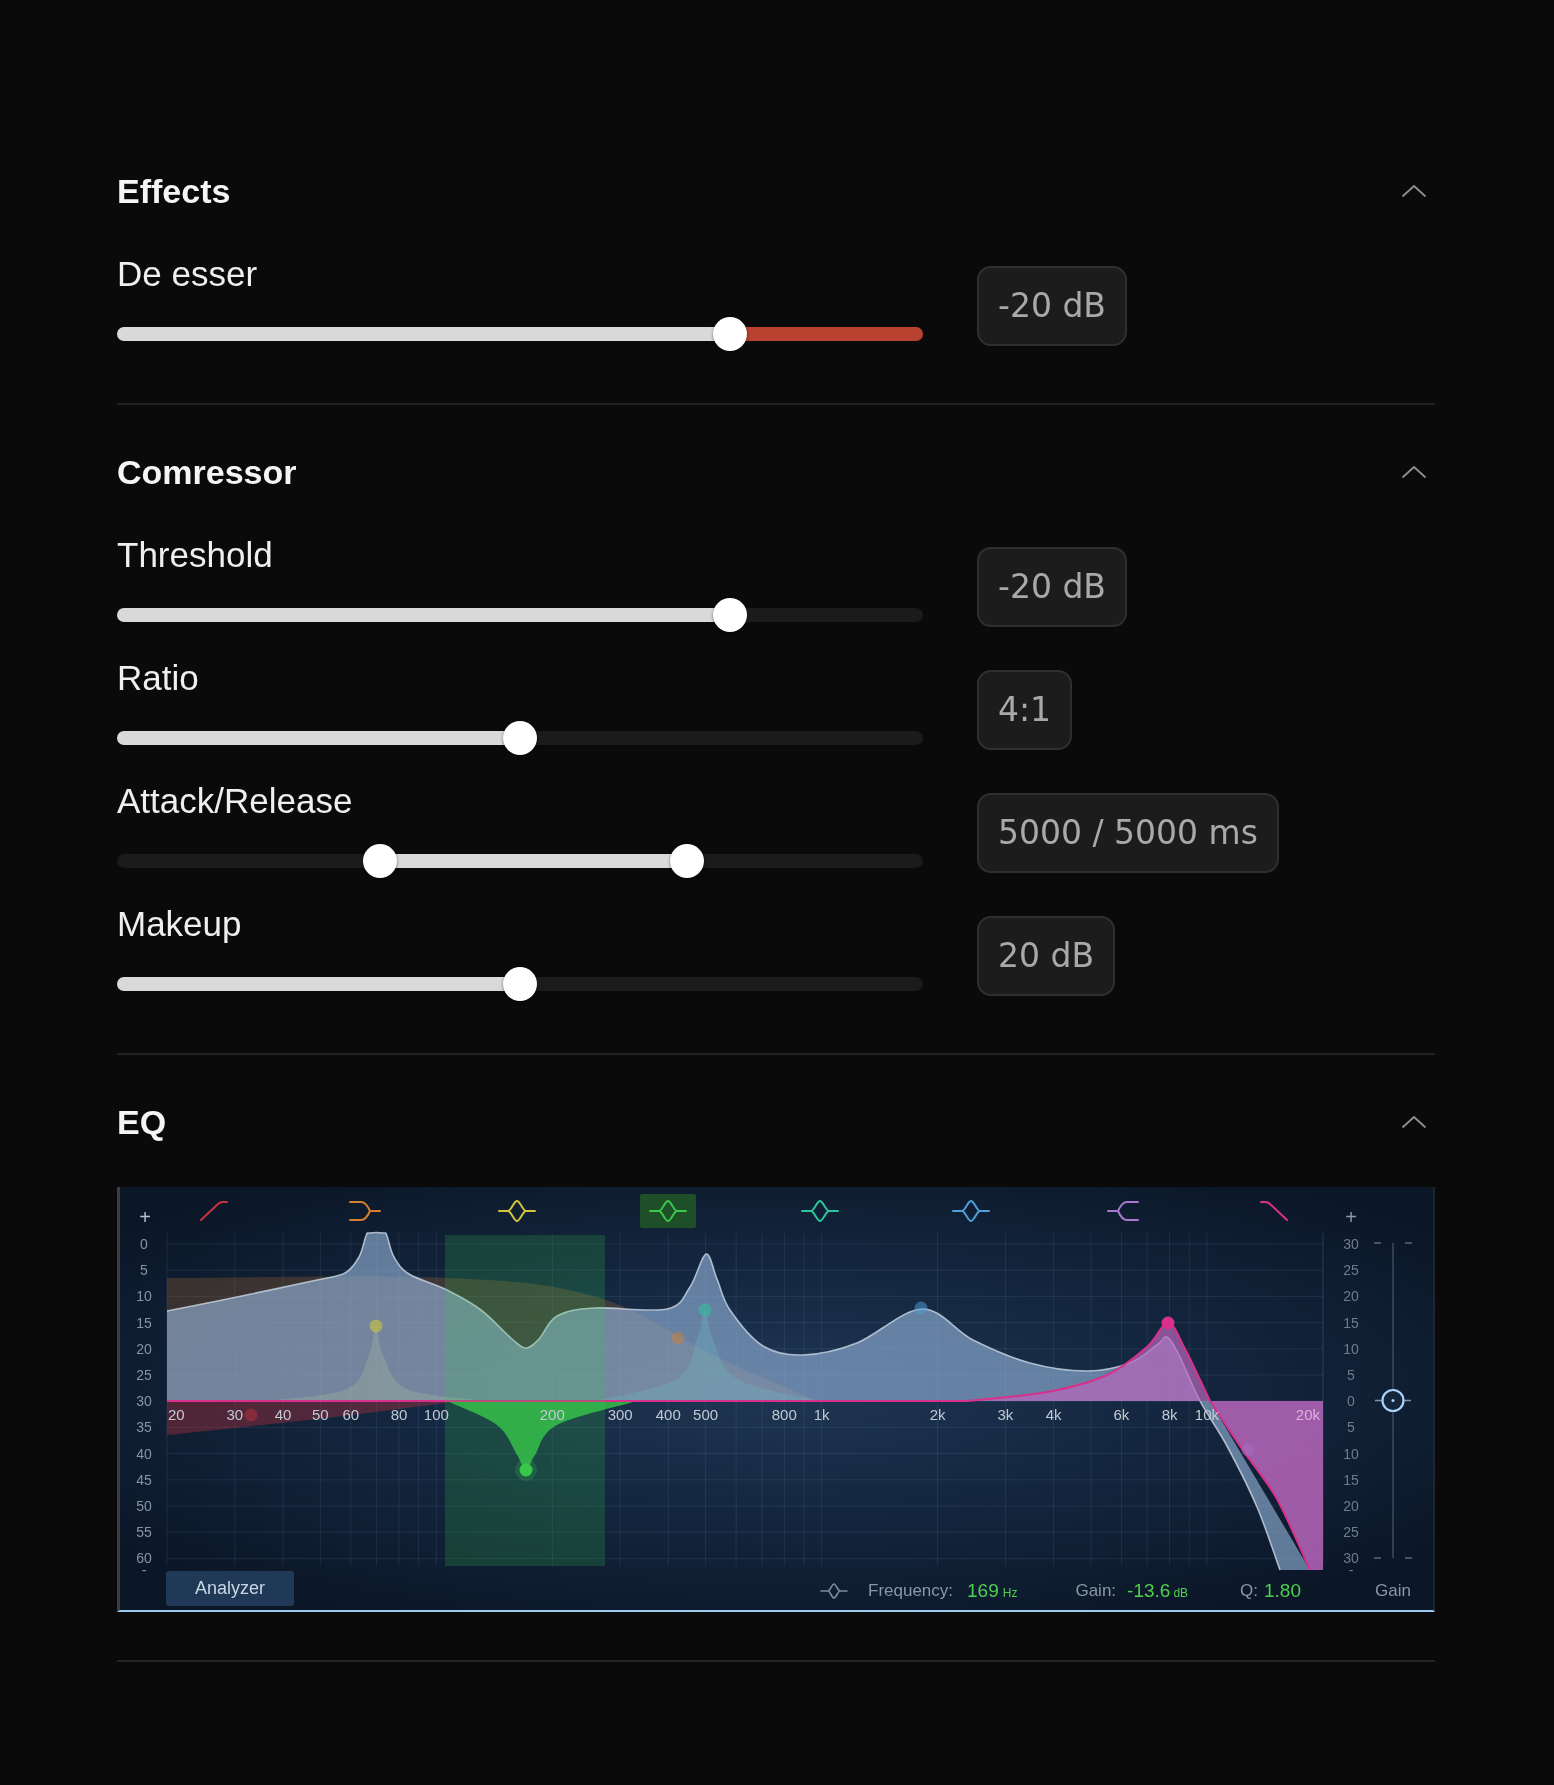 The image size is (1554, 1785). Describe the element at coordinates (195, 555) in the screenshot. I see `control-label: Threshold` at that location.